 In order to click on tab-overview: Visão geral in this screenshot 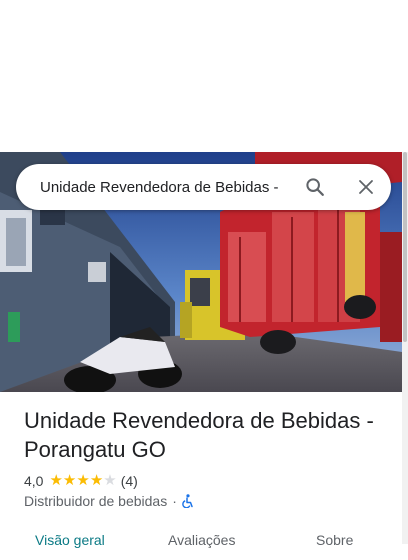, I will do `click(70, 540)`.